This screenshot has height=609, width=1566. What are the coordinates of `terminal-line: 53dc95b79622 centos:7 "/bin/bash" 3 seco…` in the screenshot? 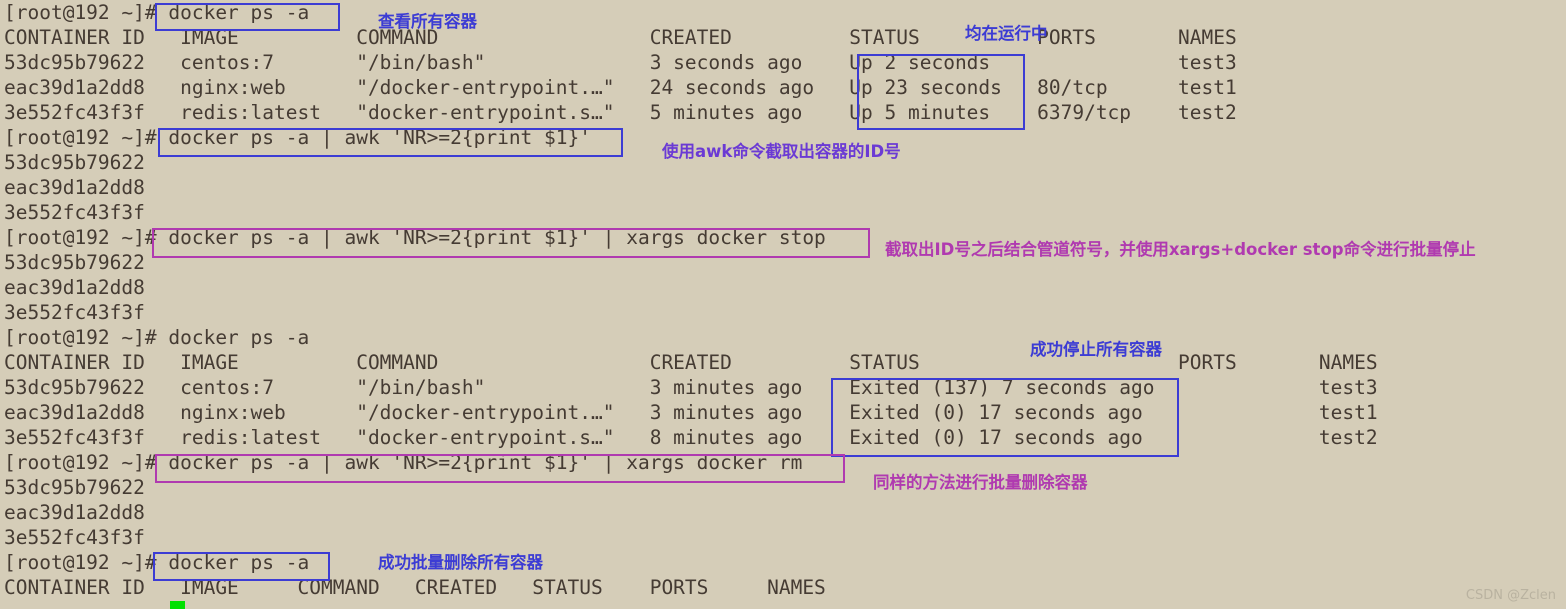 It's located at (620, 62).